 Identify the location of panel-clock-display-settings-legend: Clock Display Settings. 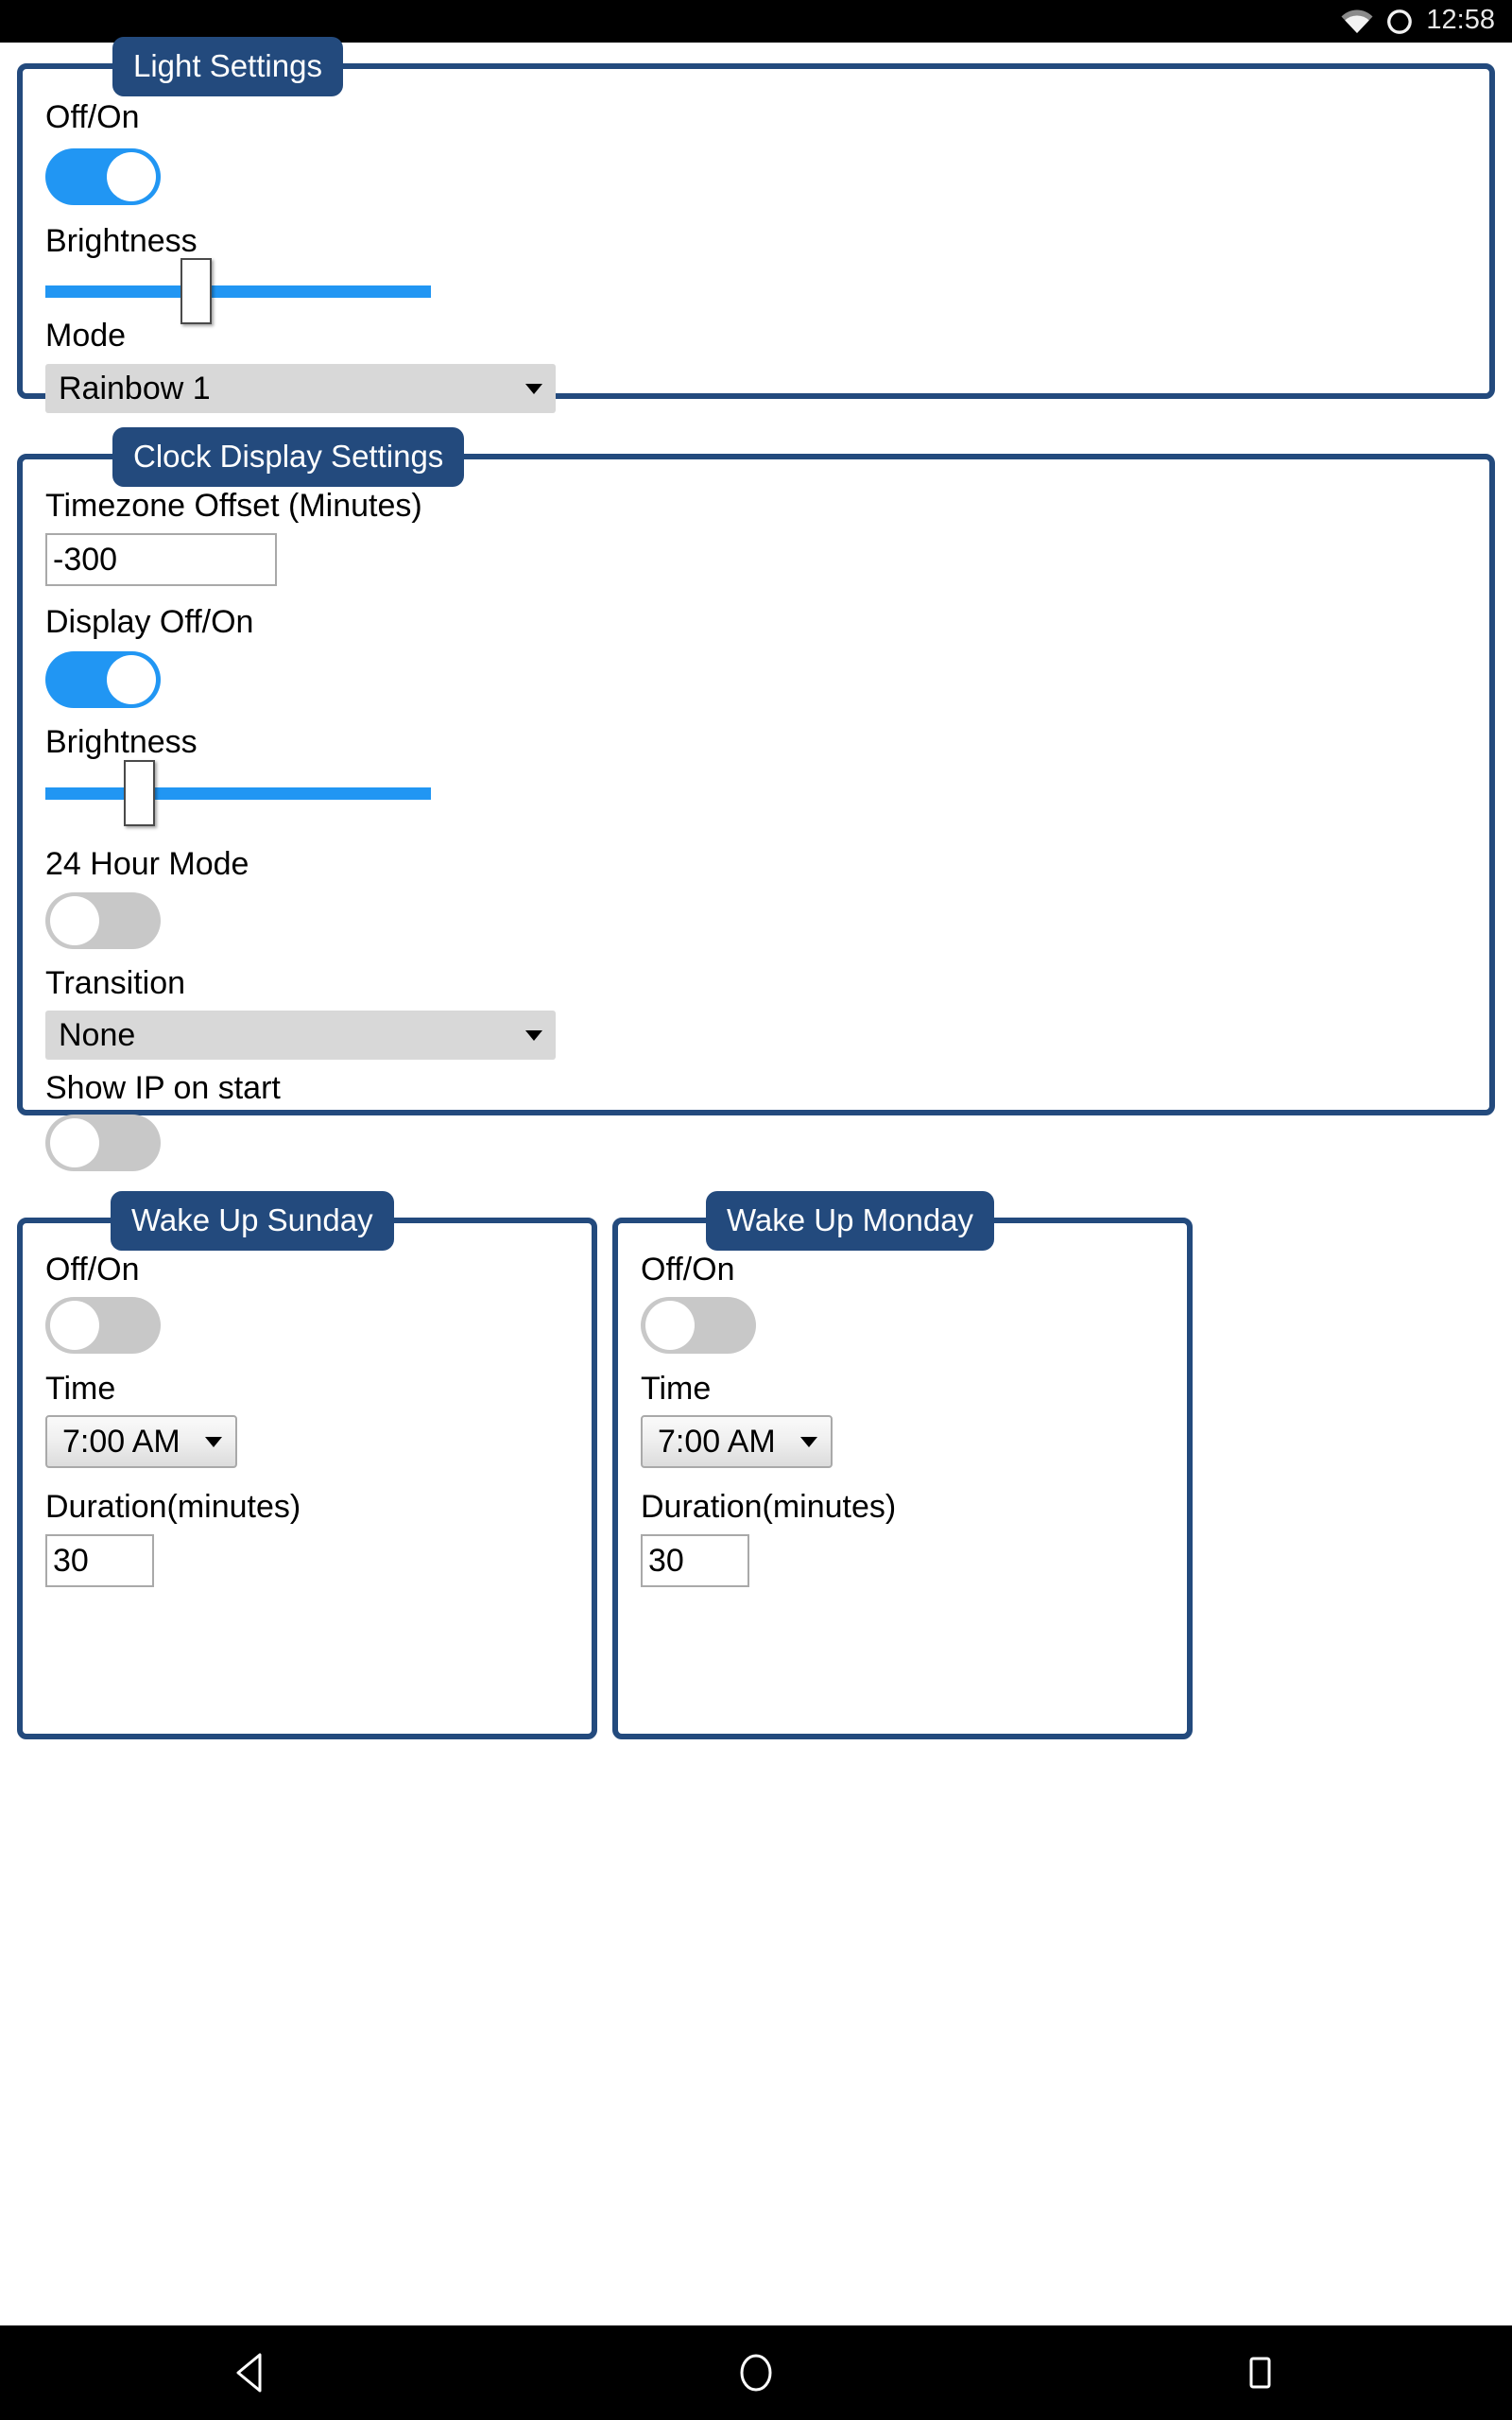
(288, 457).